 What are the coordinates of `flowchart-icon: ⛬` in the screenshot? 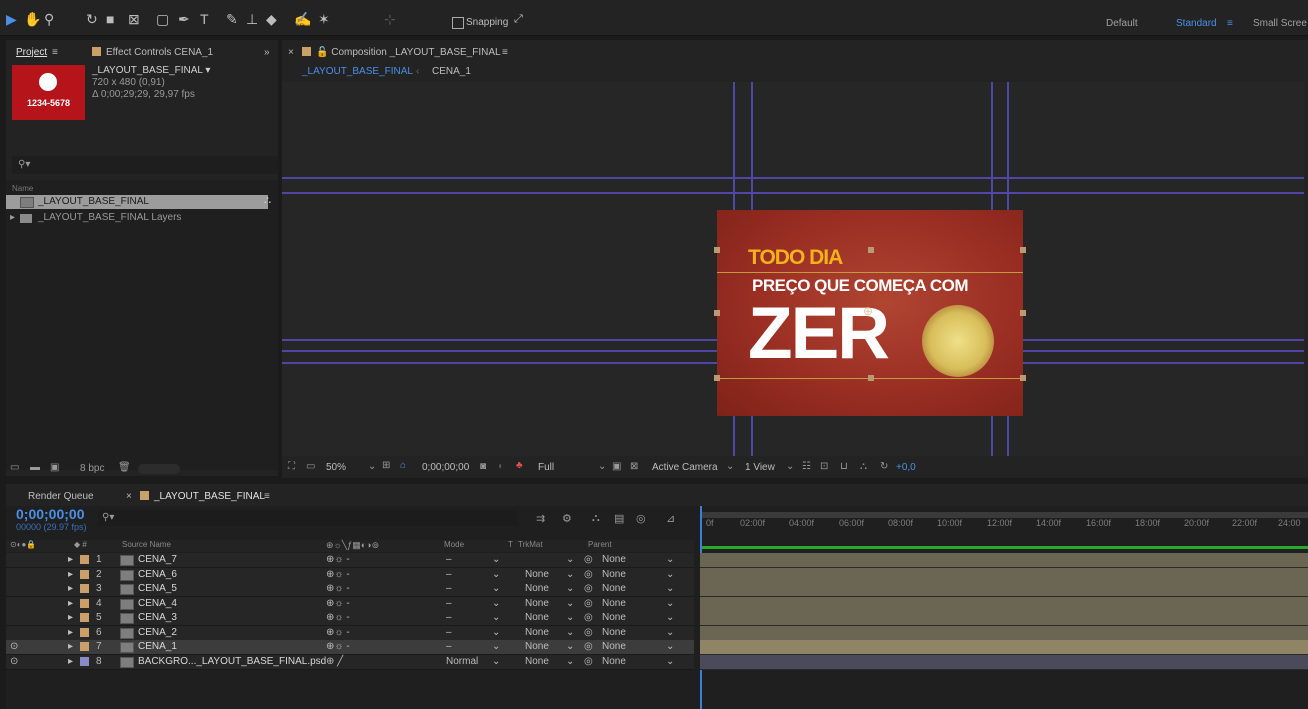 It's located at (267, 200).